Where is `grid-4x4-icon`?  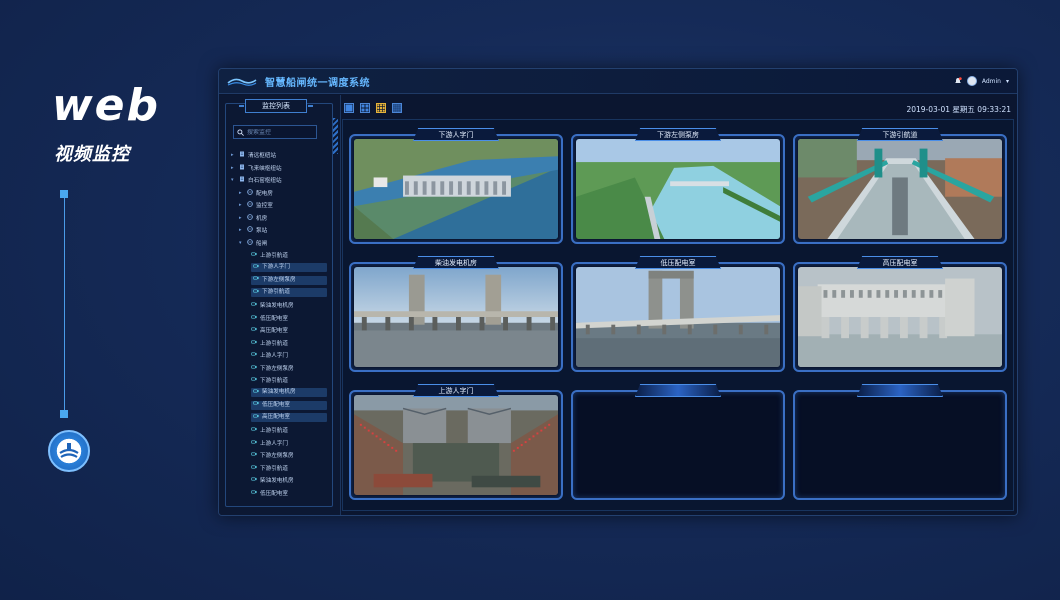
grid-4x4-icon is located at coordinates (397, 108).